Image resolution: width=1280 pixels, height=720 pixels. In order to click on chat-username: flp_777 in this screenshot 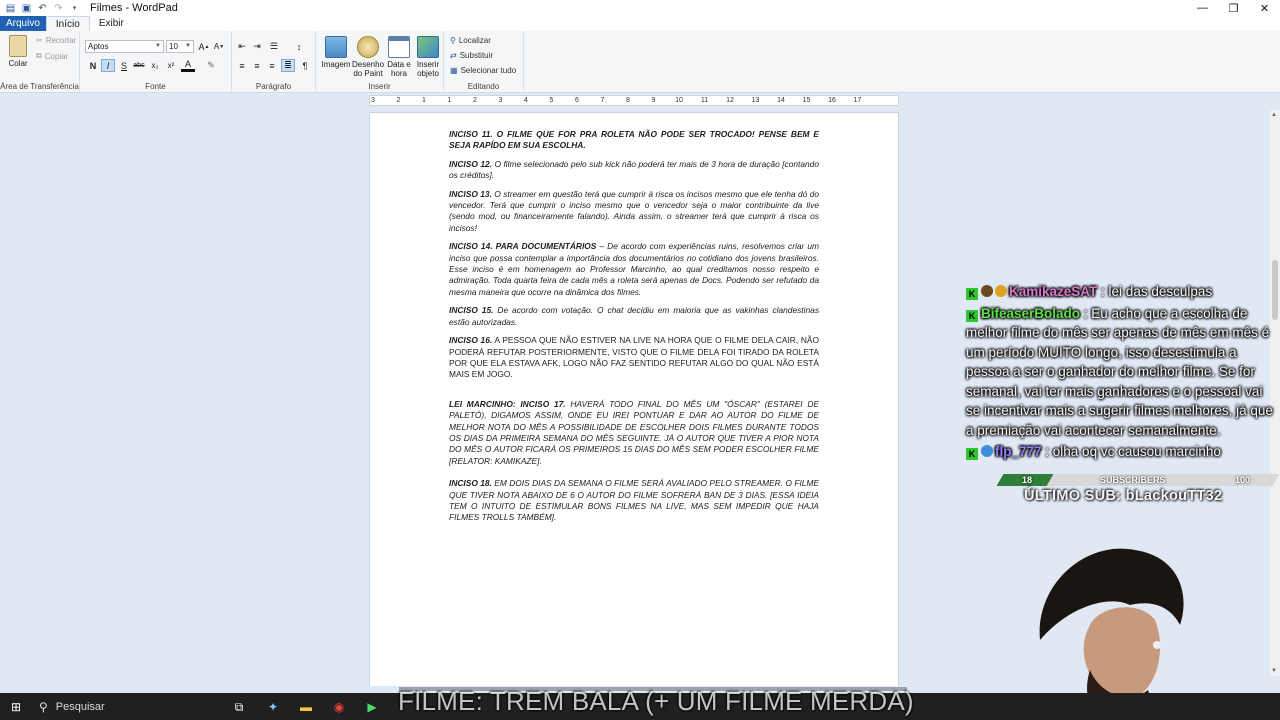, I will do `click(1018, 451)`.